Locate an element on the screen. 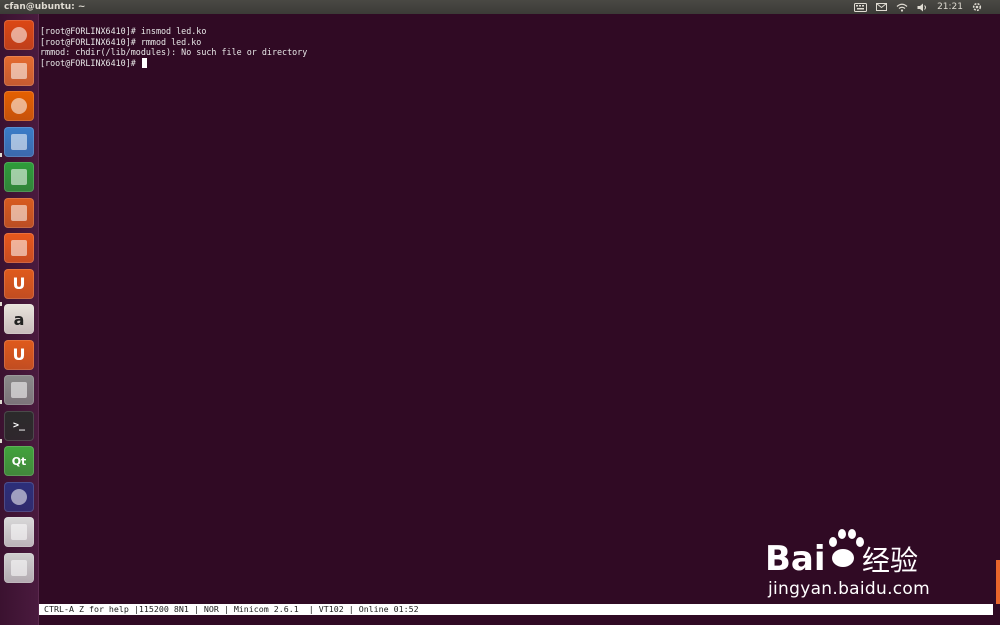  wifi-icon is located at coordinates (902, 7).